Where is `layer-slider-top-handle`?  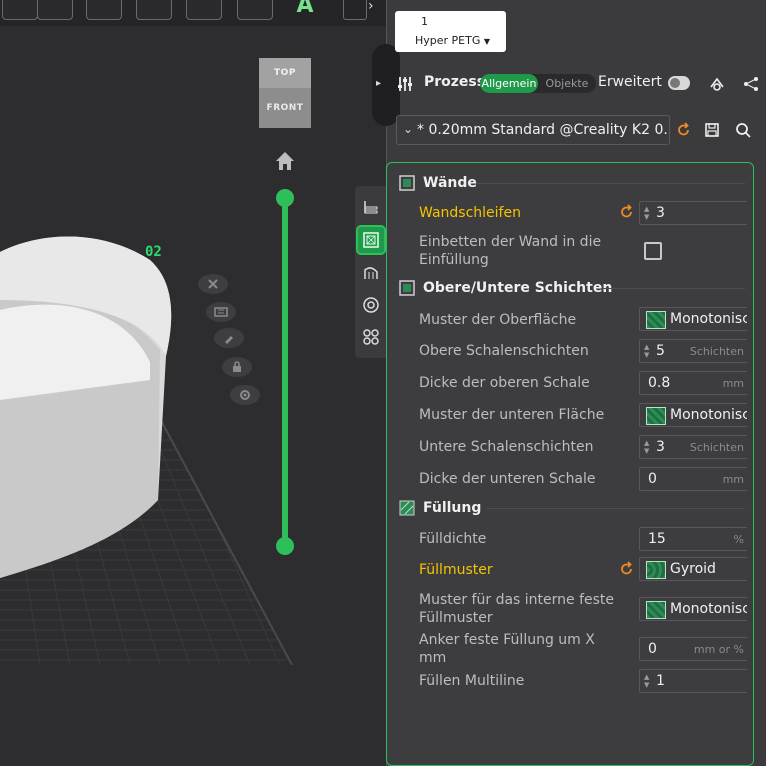 layer-slider-top-handle is located at coordinates (285, 198).